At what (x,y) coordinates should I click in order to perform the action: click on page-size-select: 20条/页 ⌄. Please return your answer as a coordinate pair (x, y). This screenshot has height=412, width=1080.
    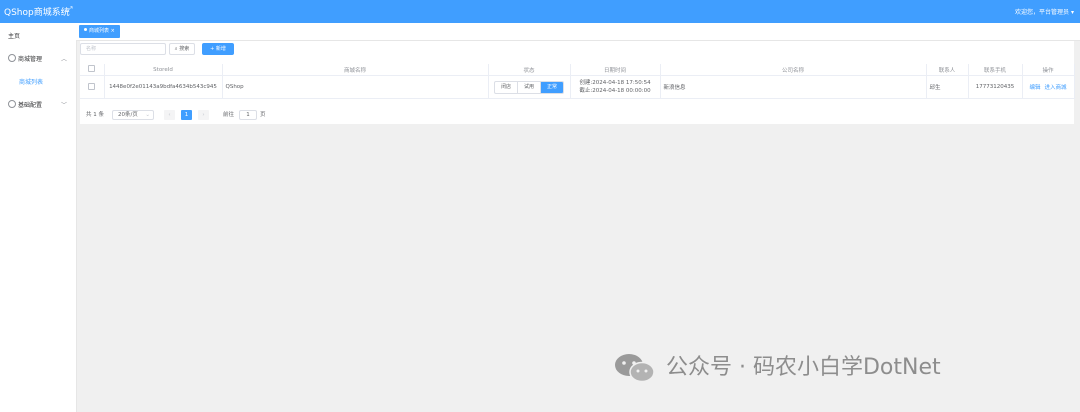
    Looking at the image, I should click on (133, 115).